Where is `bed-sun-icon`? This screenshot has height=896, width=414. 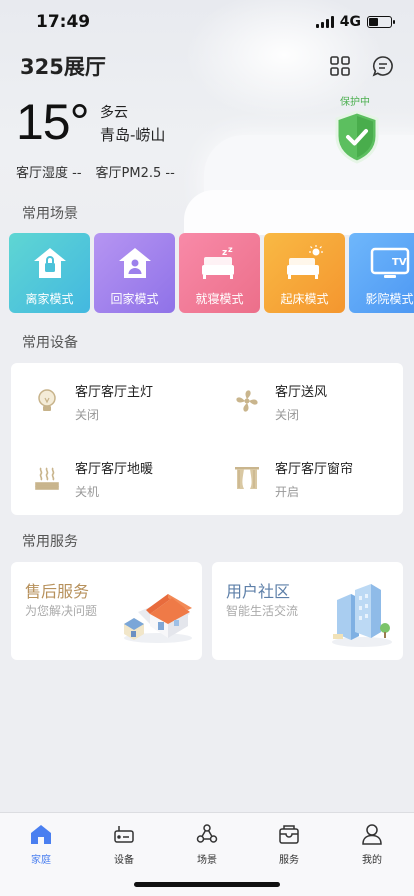
bed-sun-icon is located at coordinates (305, 263).